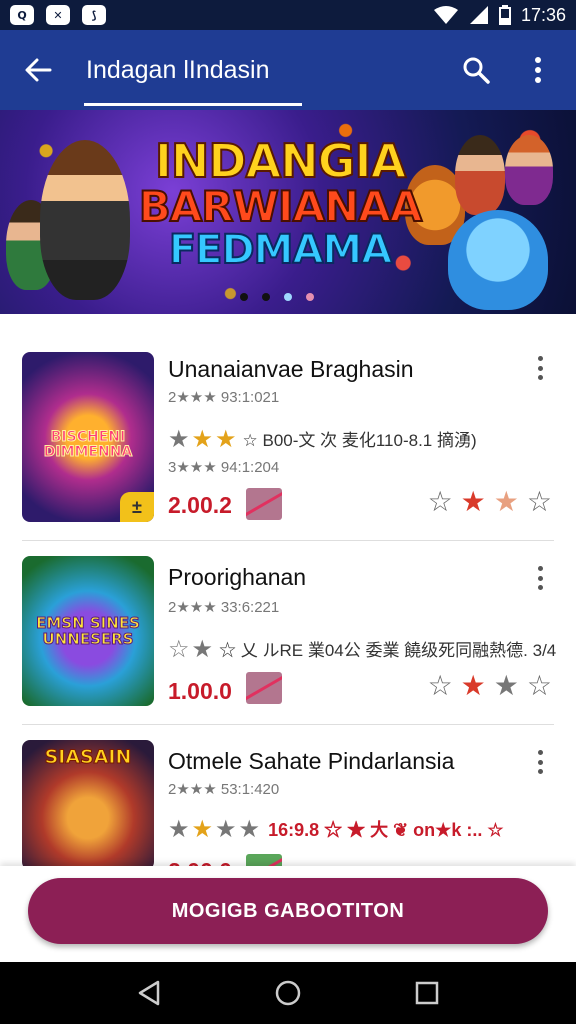 The image size is (576, 1024). Describe the element at coordinates (200, 862) in the screenshot. I see `app-price: 2.00.0` at that location.